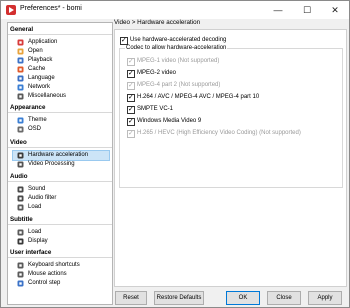  Describe the element at coordinates (20, 78) in the screenshot. I see `language-icon` at that location.